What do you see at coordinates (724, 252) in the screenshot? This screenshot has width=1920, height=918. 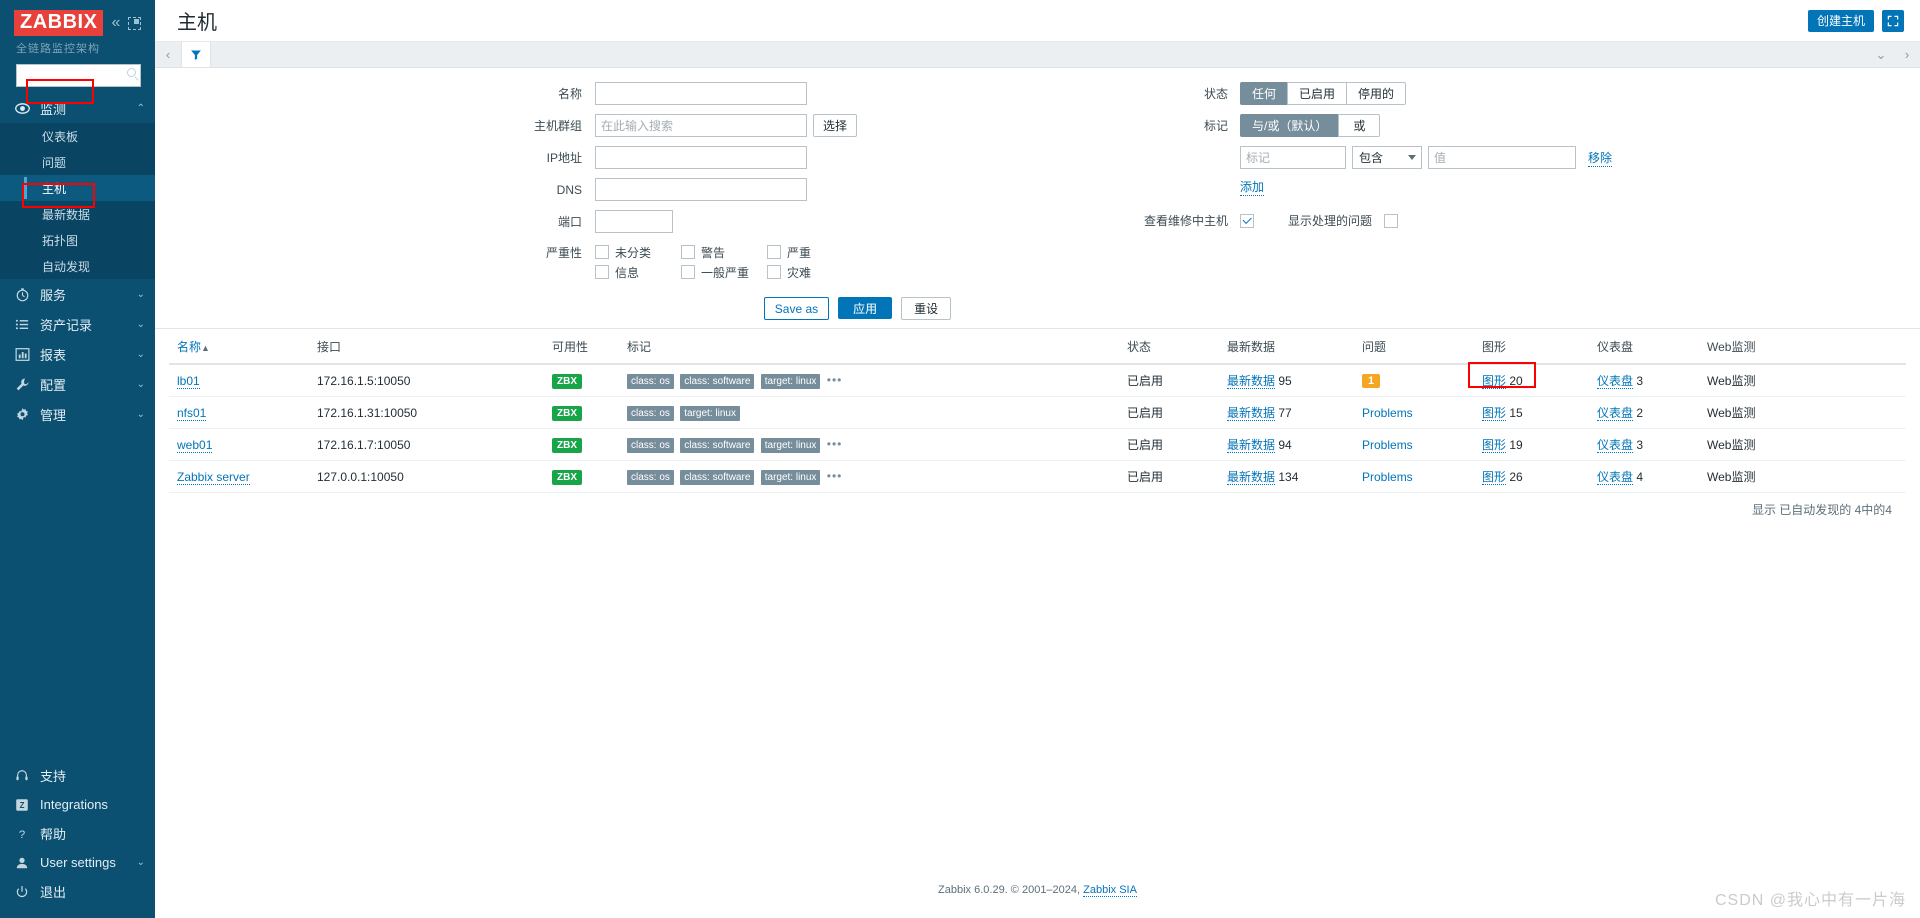 I see `severity-warning: 警告` at bounding box center [724, 252].